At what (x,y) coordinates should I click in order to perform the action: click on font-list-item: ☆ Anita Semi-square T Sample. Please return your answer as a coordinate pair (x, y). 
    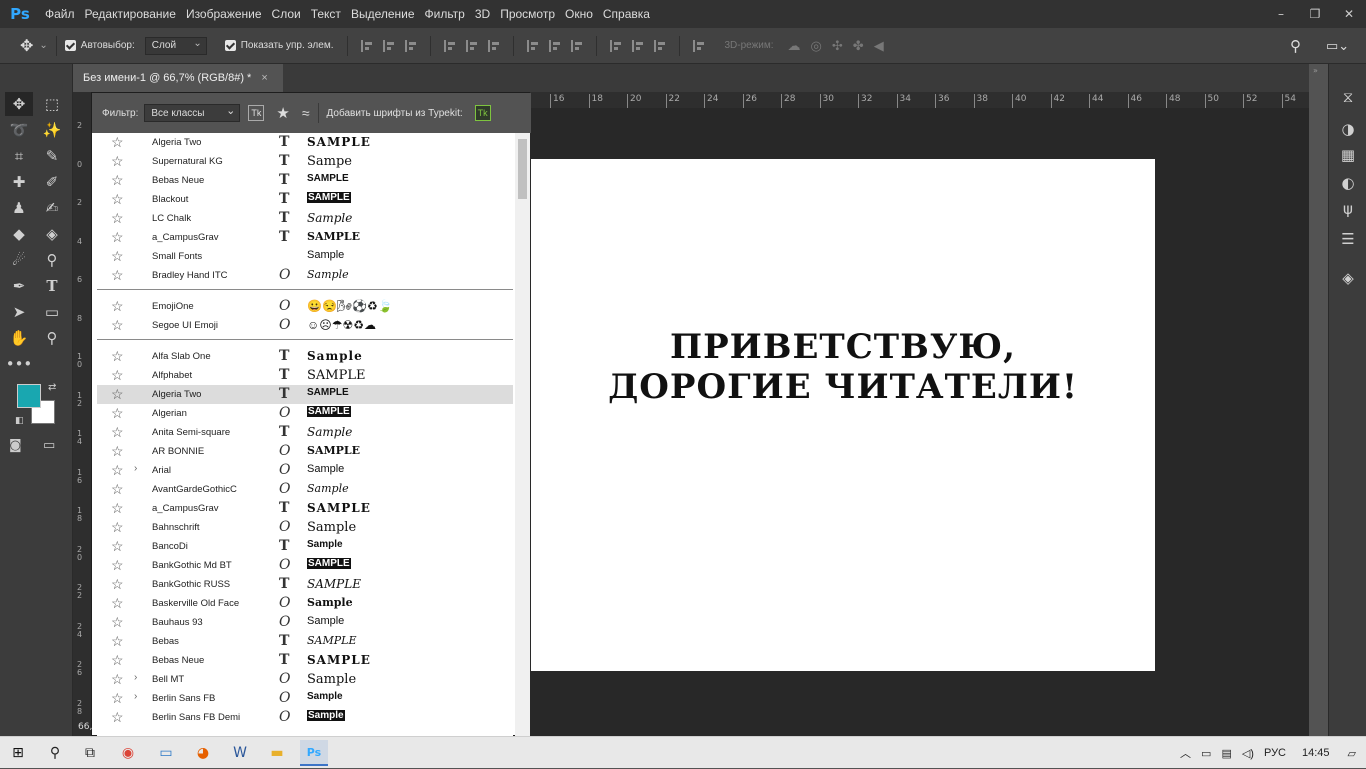
    Looking at the image, I should click on (305, 432).